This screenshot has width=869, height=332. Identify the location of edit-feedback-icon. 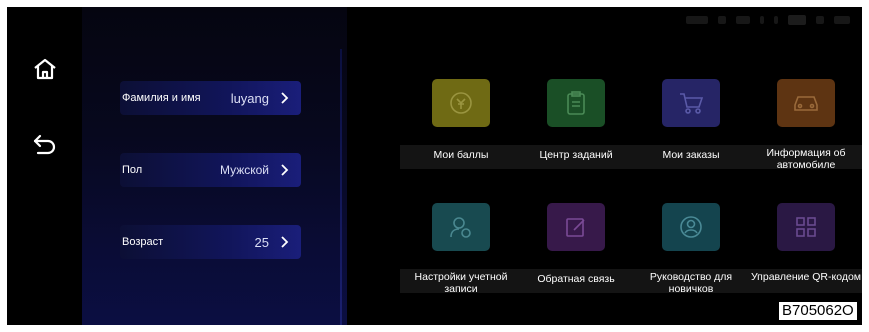
(576, 227).